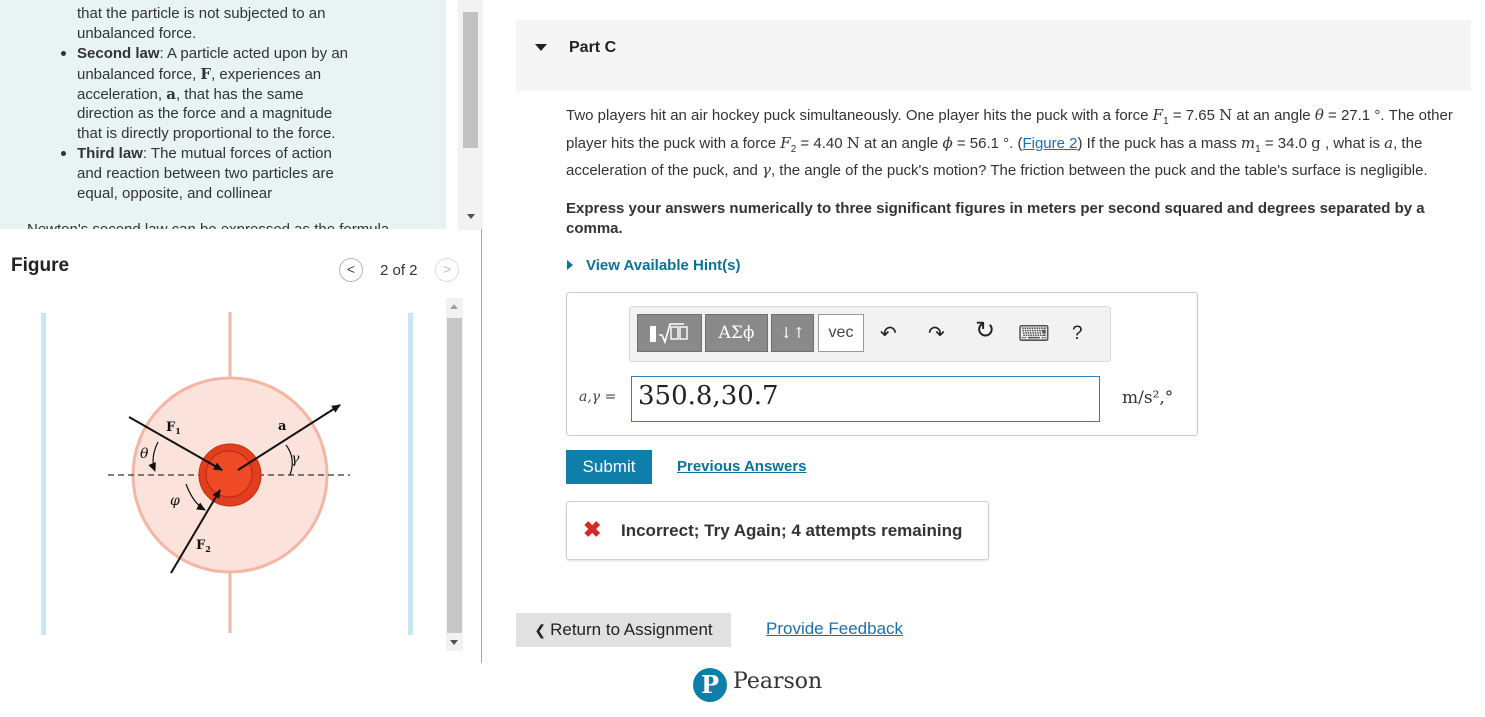  What do you see at coordinates (282, 426) in the screenshot?
I see `label-a: a` at bounding box center [282, 426].